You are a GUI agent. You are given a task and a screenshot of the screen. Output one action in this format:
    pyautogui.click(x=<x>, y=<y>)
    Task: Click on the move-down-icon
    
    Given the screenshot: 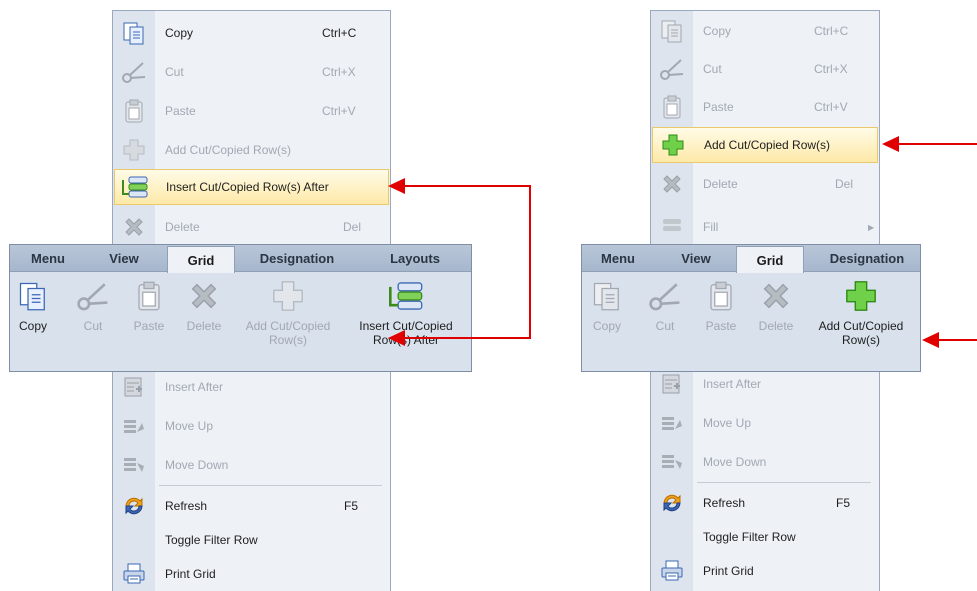 What is the action you would take?
    pyautogui.click(x=134, y=465)
    